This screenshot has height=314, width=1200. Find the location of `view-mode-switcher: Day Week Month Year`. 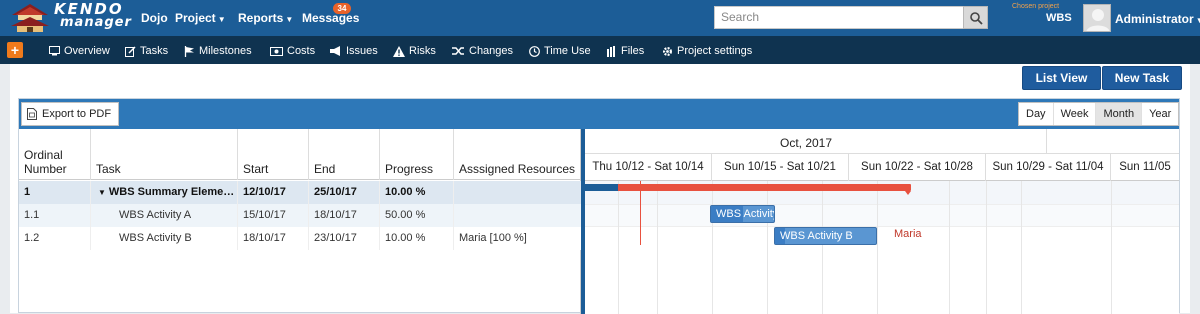

view-mode-switcher: Day Week Month Year is located at coordinates (1099, 114).